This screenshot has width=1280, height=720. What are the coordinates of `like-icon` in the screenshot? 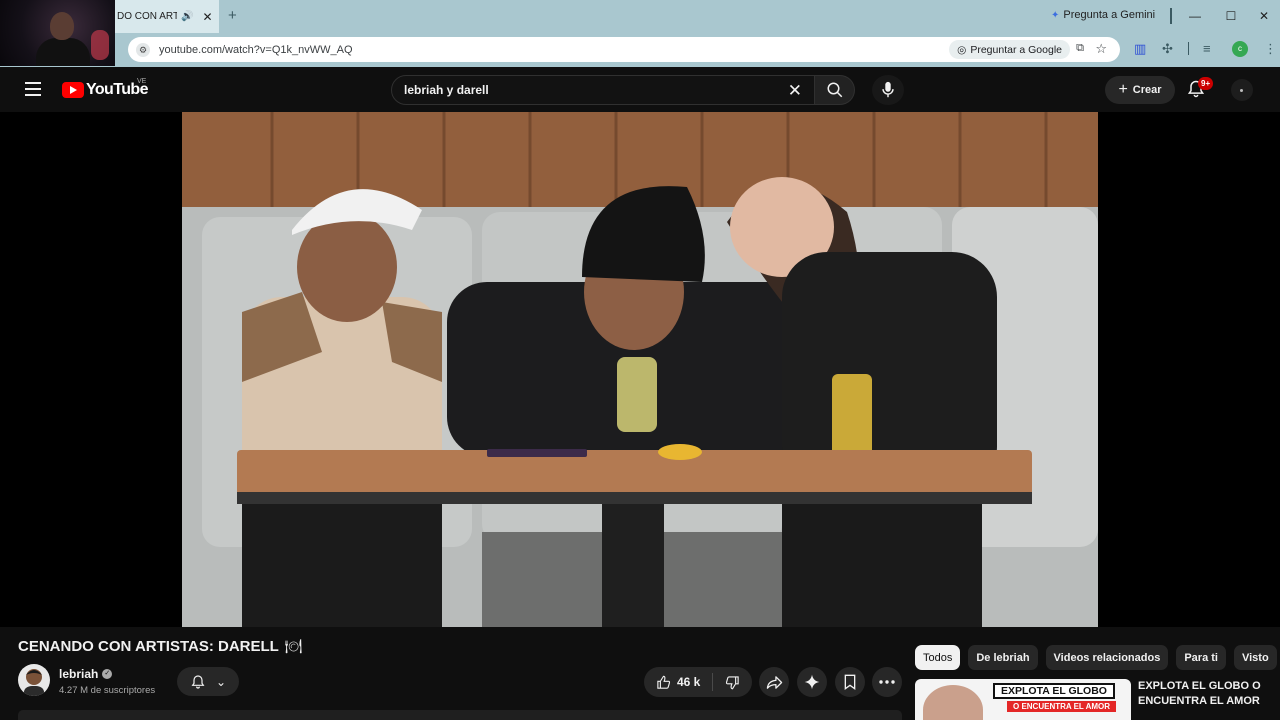 It's located at (664, 682).